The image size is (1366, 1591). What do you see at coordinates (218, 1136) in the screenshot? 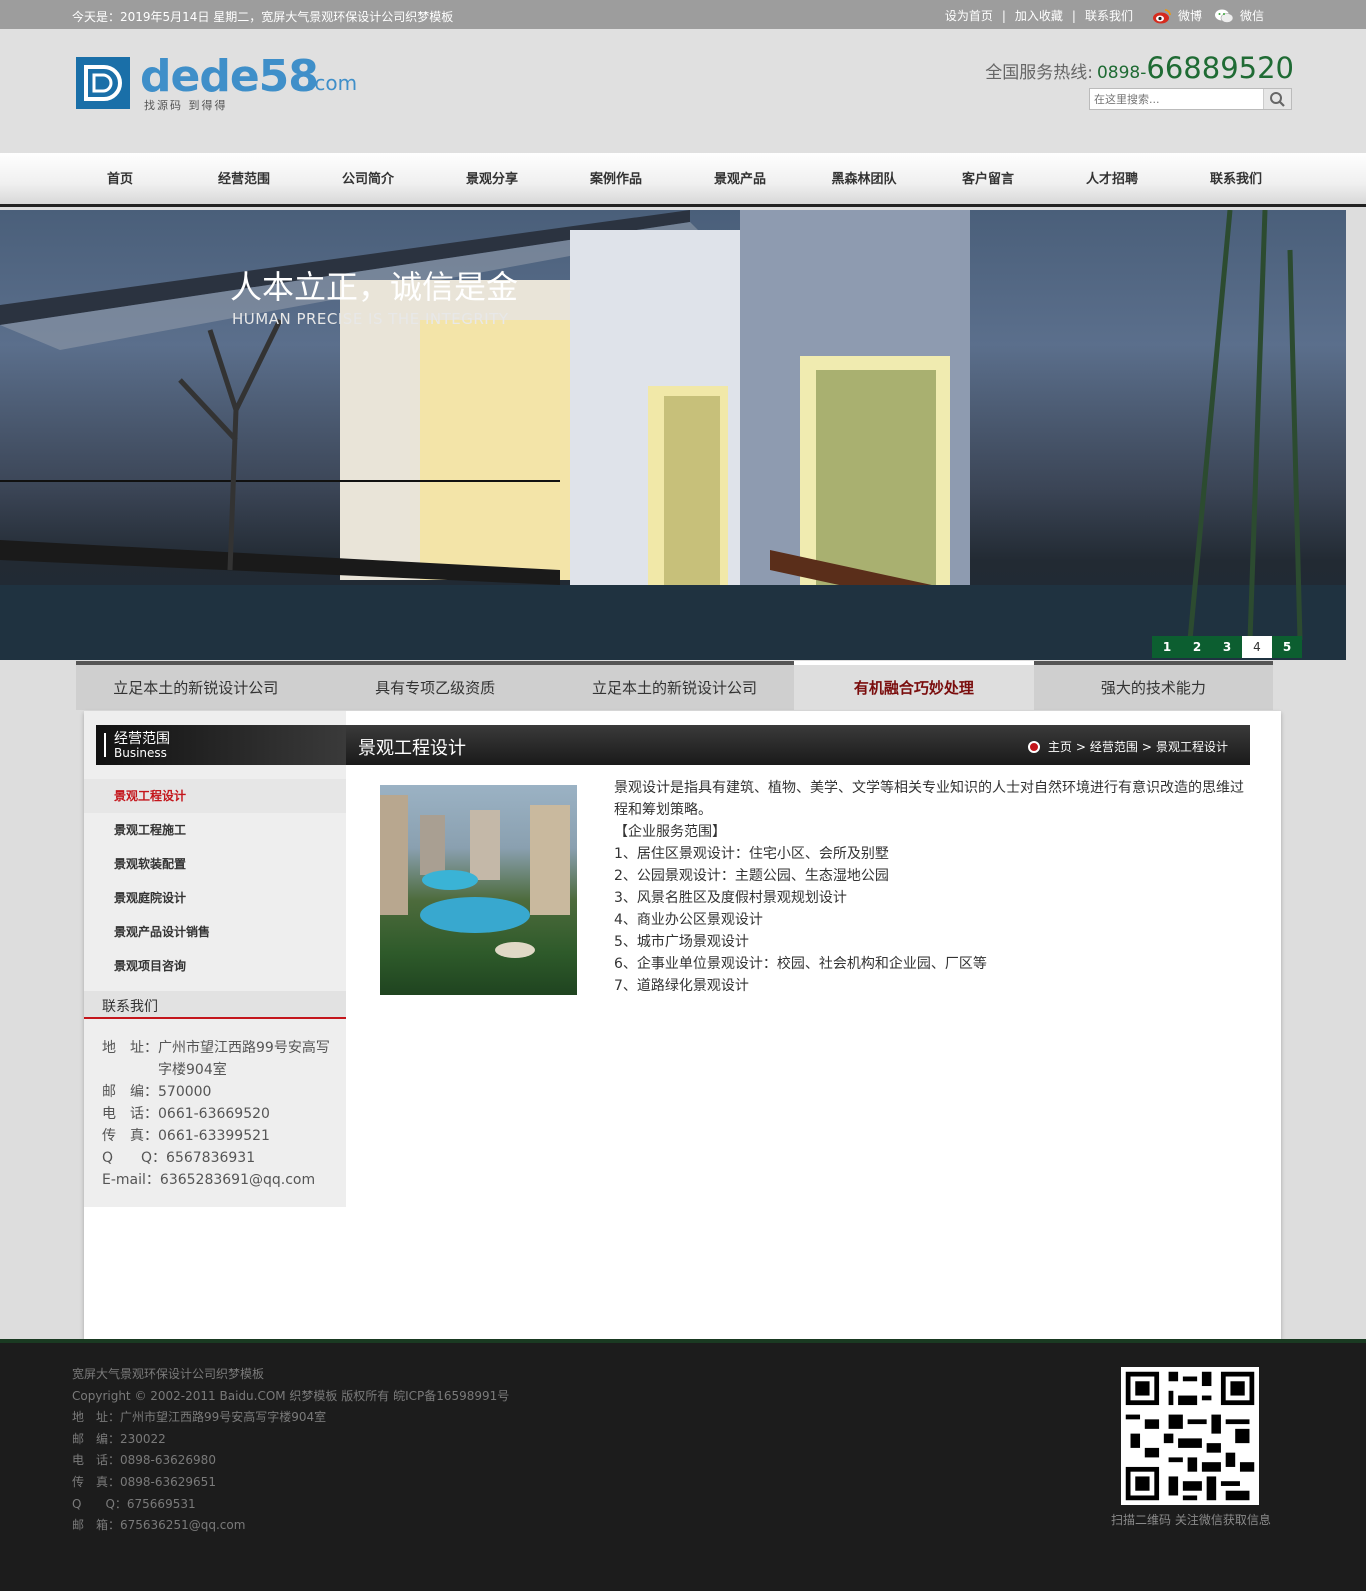
I see `contact-row: 传 真： 0661-63399521` at bounding box center [218, 1136].